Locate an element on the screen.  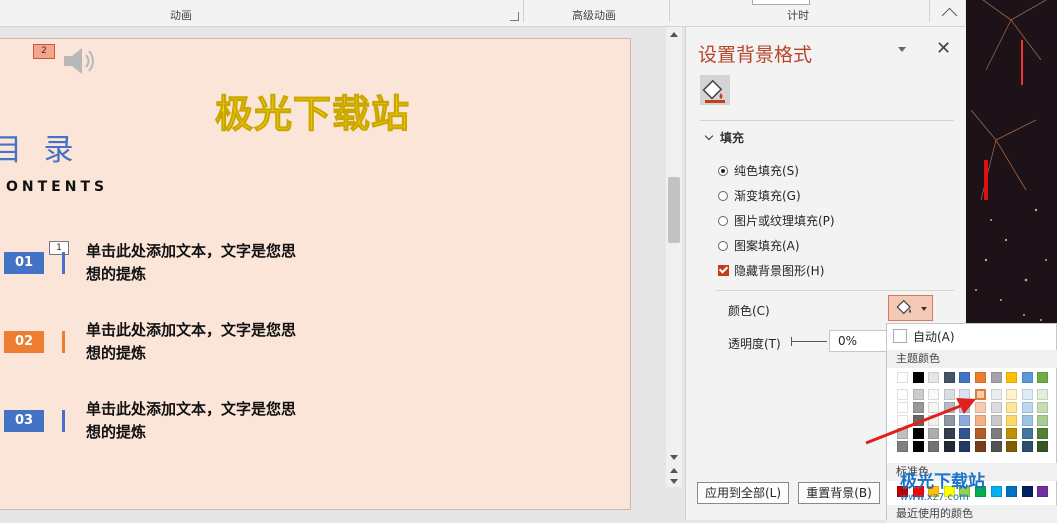
dialog-launcher-icon is located at coordinates (514, 16).